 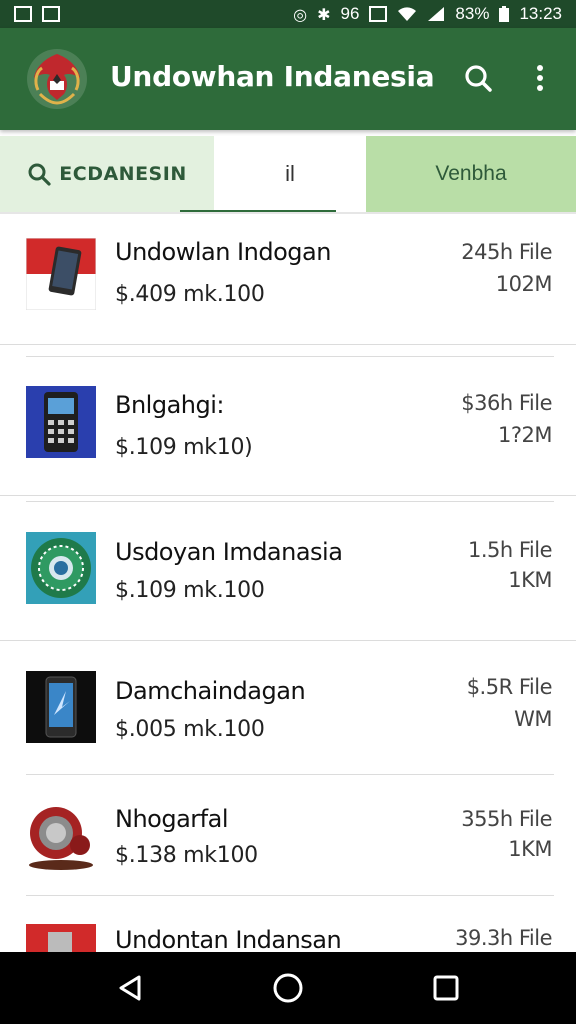 What do you see at coordinates (378, 14) in the screenshot?
I see `vibrate-icon` at bounding box center [378, 14].